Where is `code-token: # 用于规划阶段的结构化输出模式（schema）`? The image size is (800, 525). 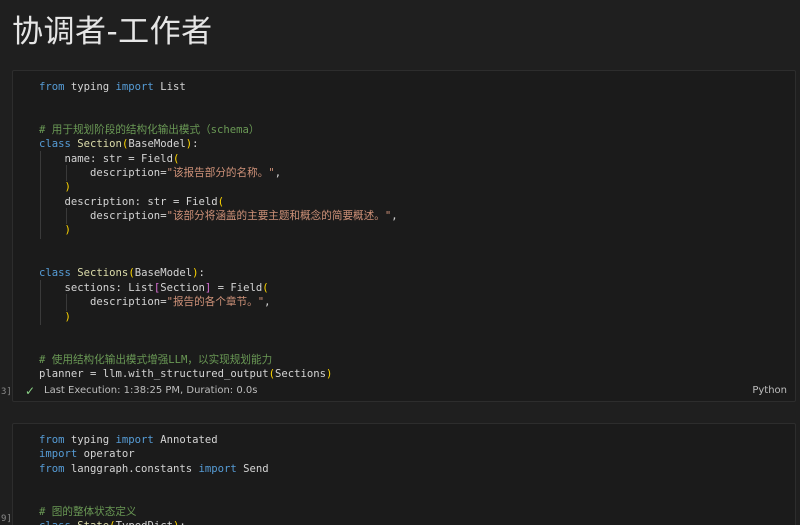
code-token: # 用于规划阶段的结构化输出模式（schema） is located at coordinates (149, 130).